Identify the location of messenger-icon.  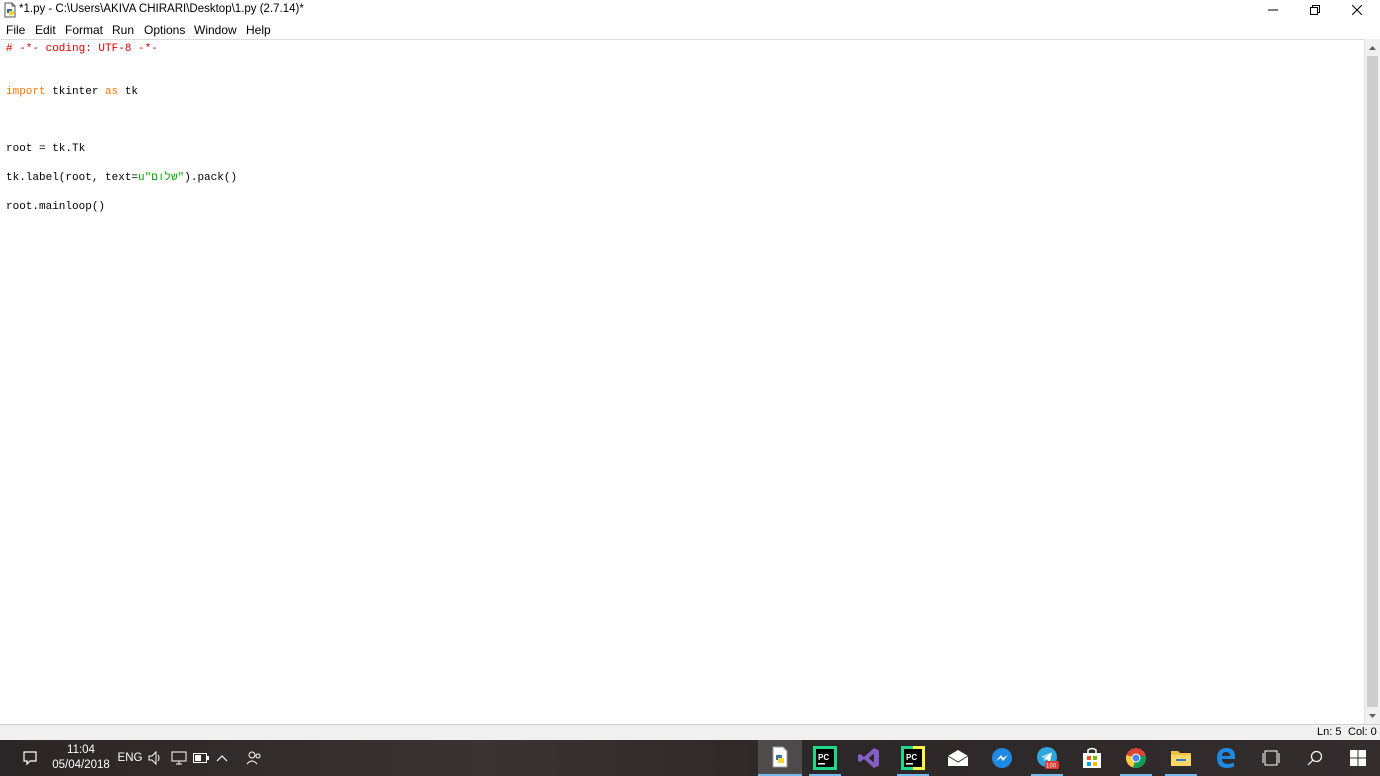
(1002, 758).